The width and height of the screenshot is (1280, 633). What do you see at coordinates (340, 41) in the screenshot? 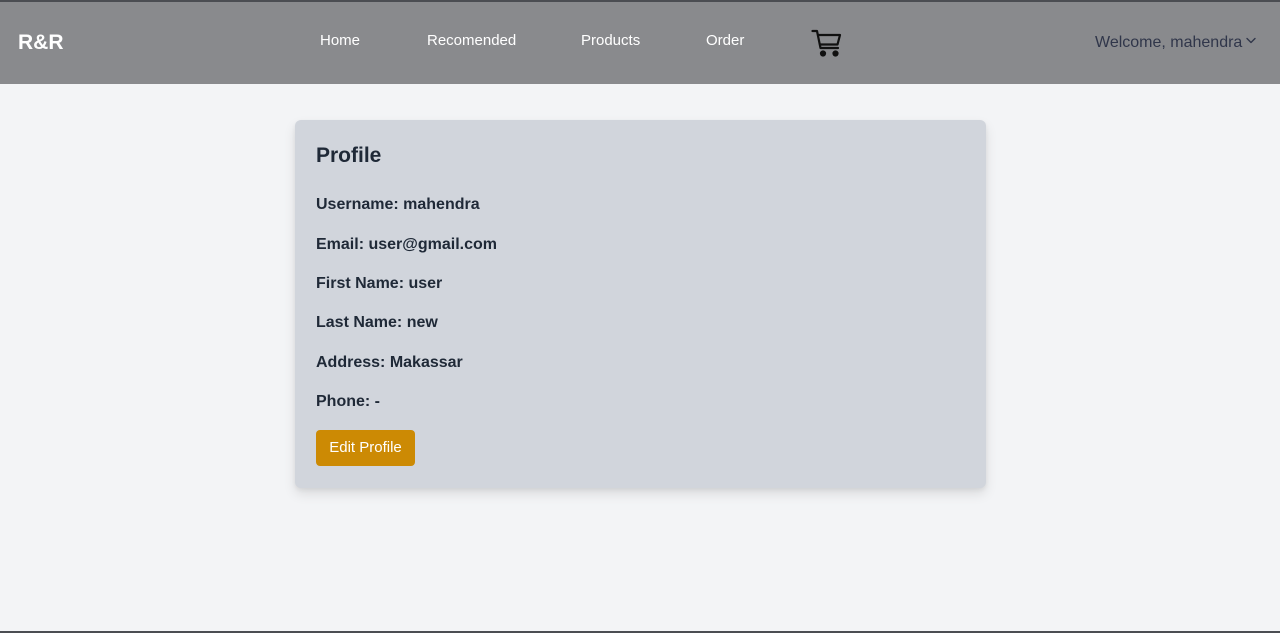
I see `nav-link-home: Home` at bounding box center [340, 41].